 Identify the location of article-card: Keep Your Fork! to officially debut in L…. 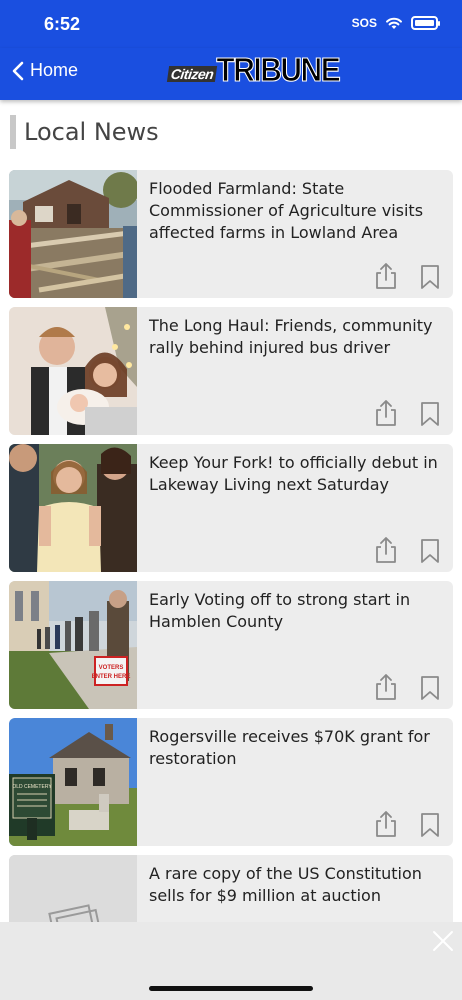
(231, 508).